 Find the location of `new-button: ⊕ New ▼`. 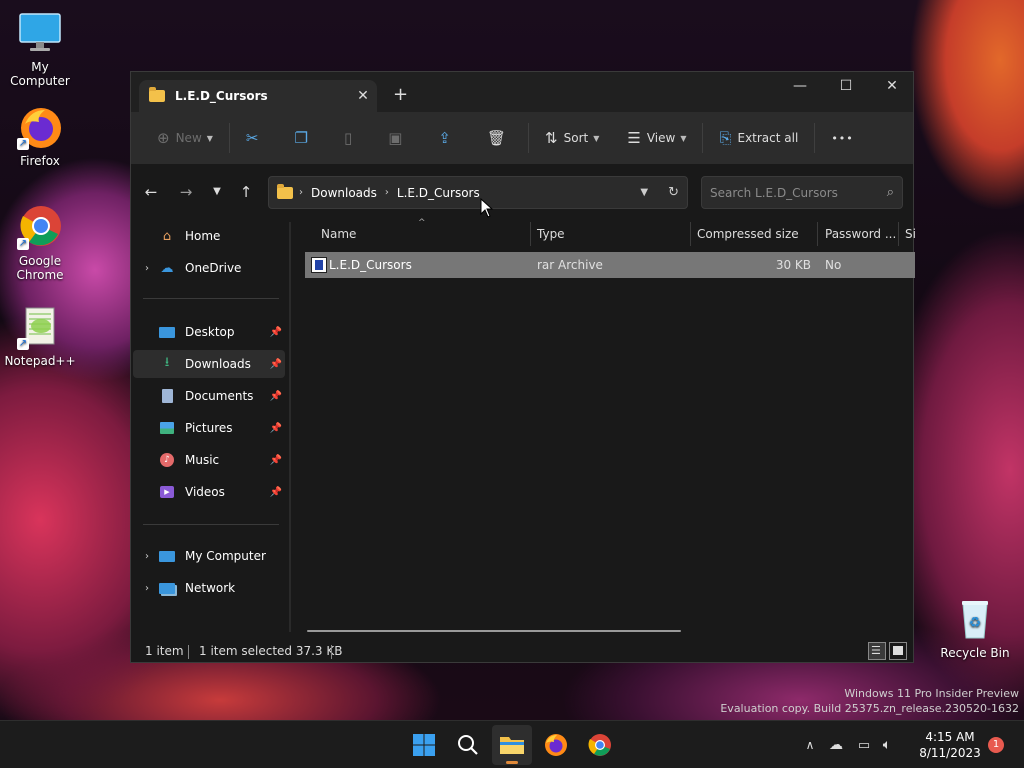

new-button: ⊕ New ▼ is located at coordinates (185, 138).